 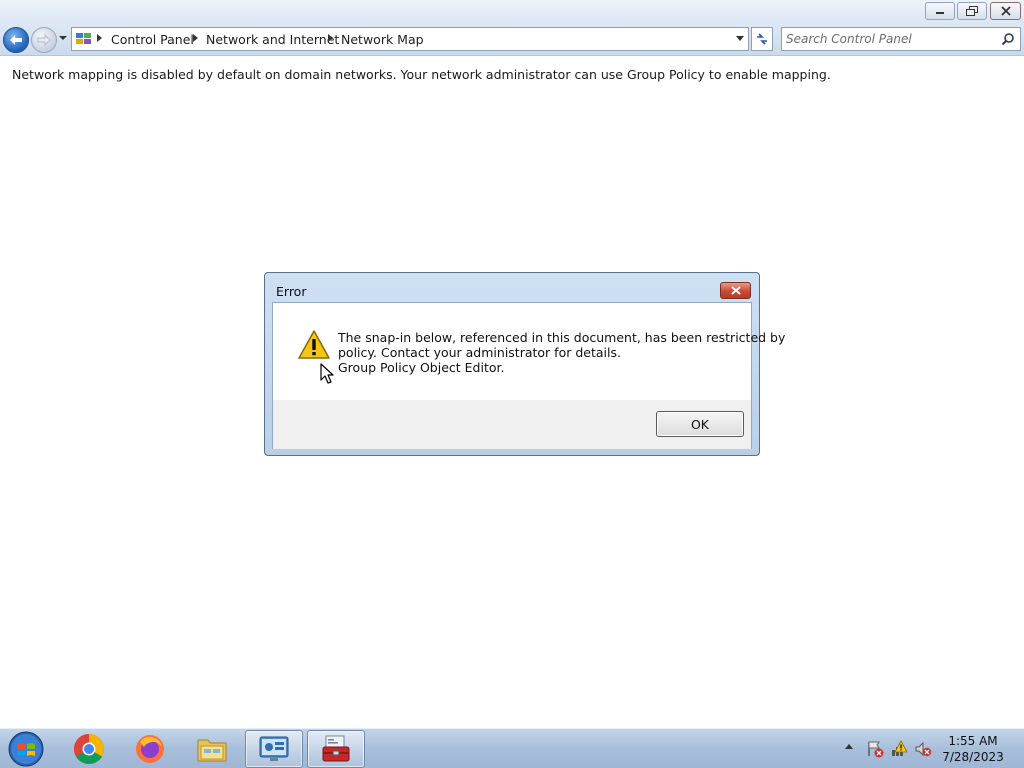 What do you see at coordinates (512, 12) in the screenshot?
I see `title-bar` at bounding box center [512, 12].